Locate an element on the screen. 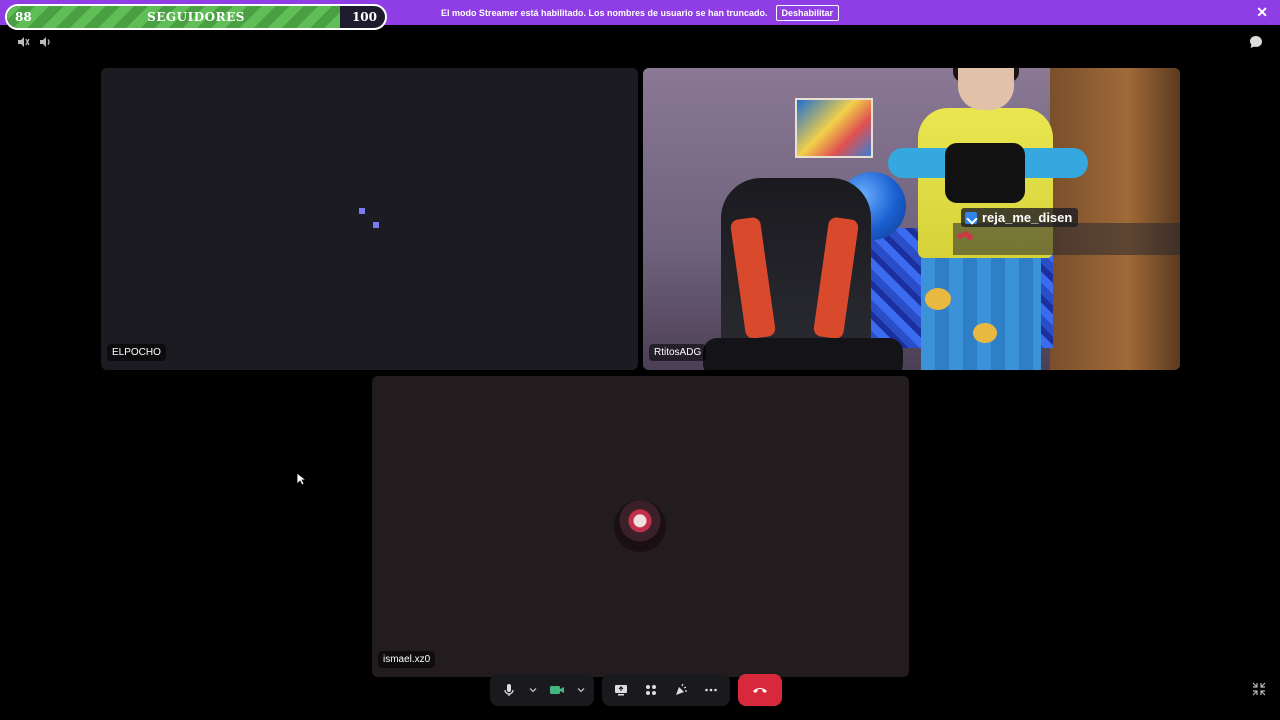  mouse-cursor-icon is located at coordinates (302, 479).